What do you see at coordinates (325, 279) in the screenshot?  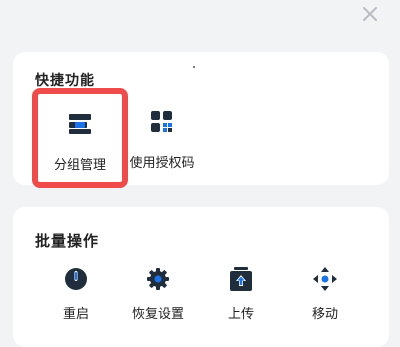 I see `move-icon` at bounding box center [325, 279].